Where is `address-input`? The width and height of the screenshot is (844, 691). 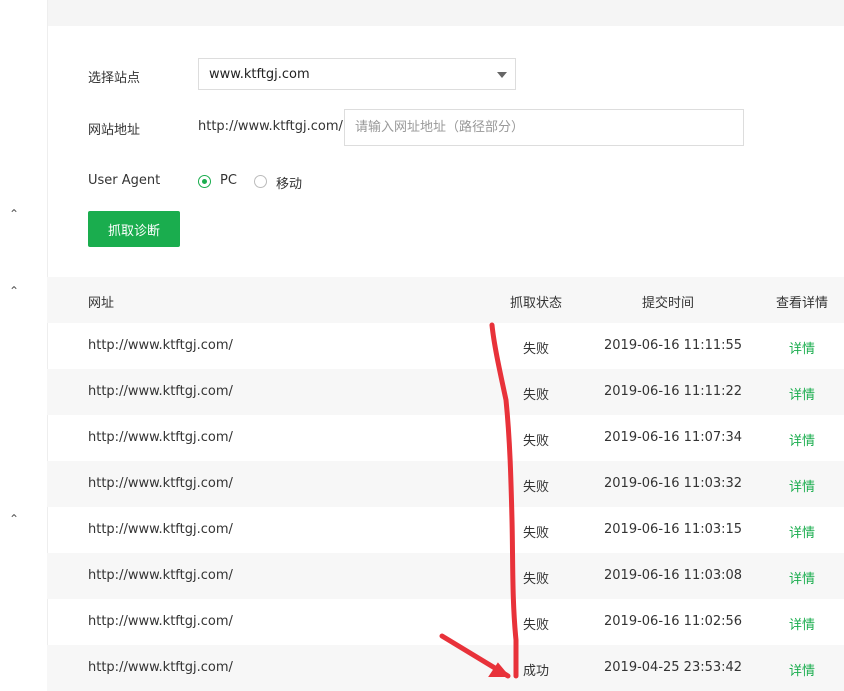
address-input is located at coordinates (544, 127).